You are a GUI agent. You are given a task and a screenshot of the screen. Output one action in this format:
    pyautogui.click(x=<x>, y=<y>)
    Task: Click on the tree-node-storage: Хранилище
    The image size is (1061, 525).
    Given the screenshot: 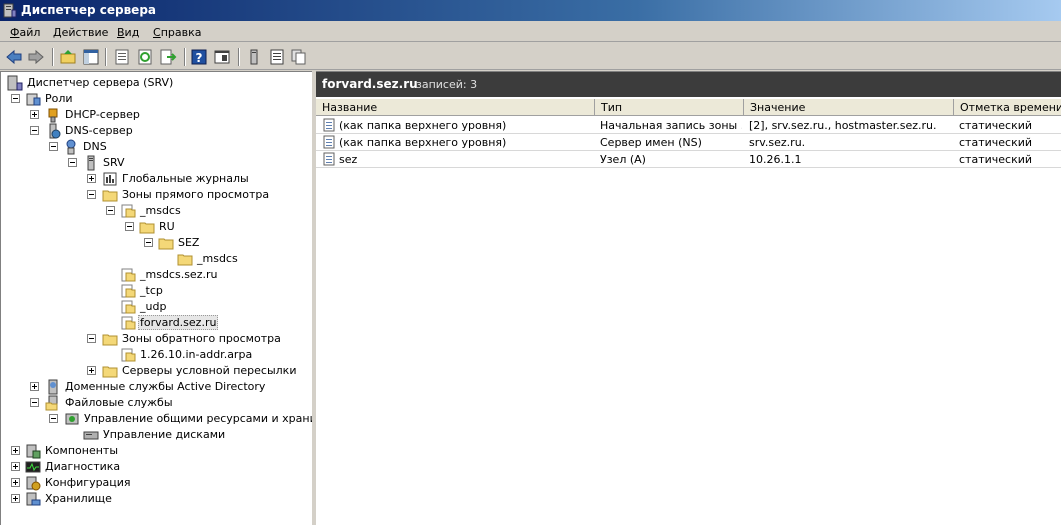 What is the action you would take?
    pyautogui.click(x=156, y=499)
    